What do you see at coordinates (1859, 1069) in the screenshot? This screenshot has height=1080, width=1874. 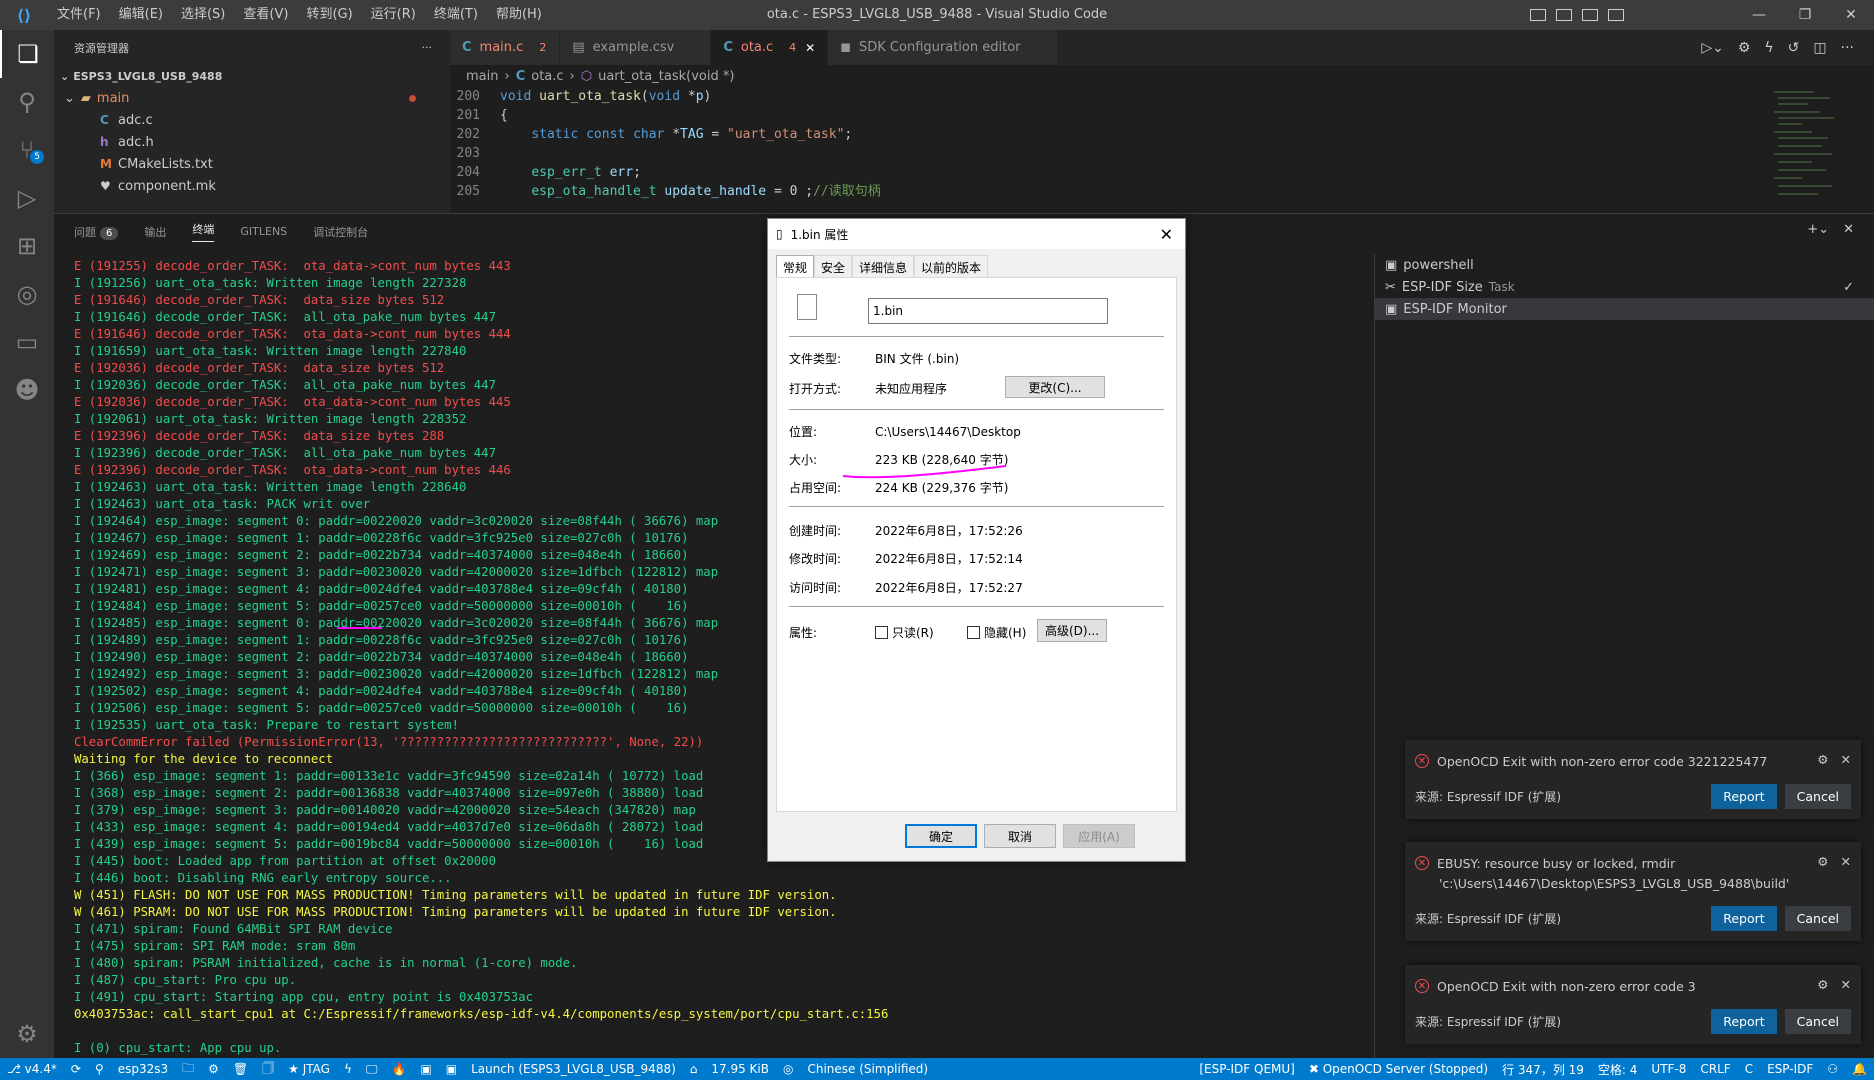 I see `status-item: 🔔` at bounding box center [1859, 1069].